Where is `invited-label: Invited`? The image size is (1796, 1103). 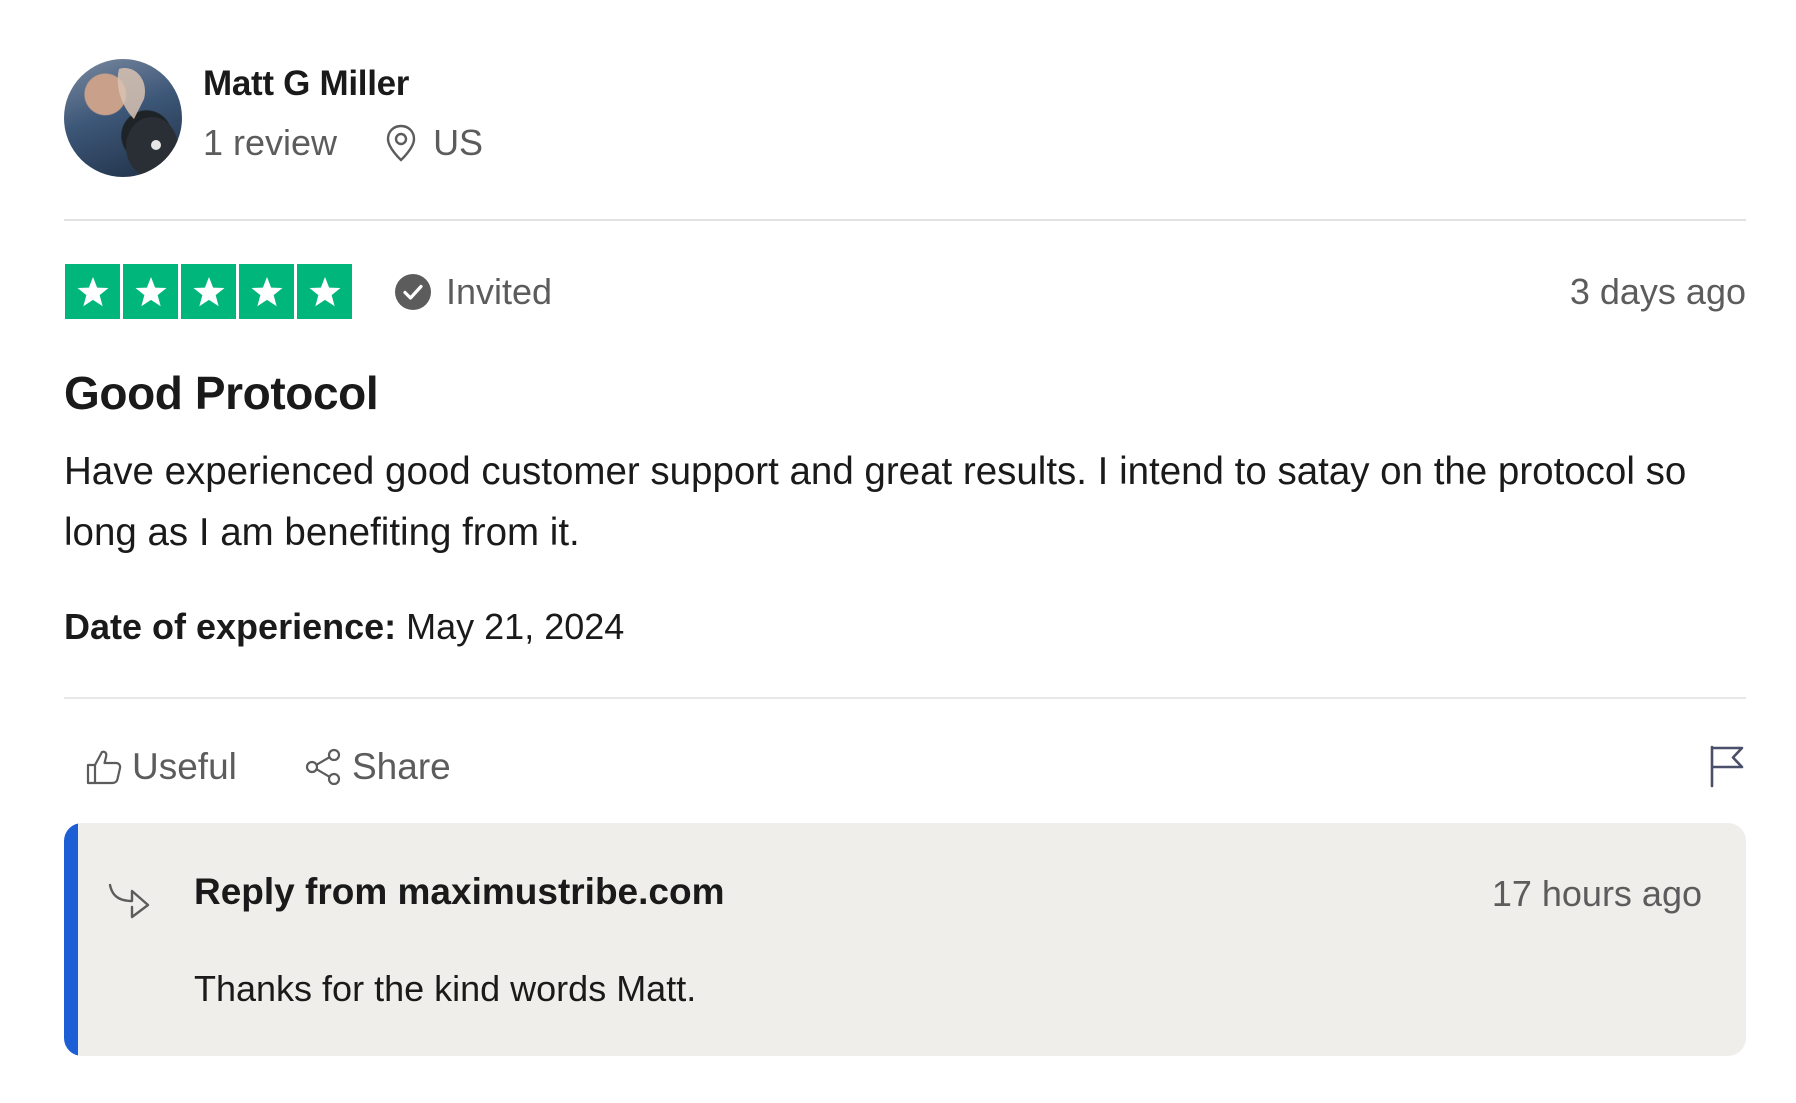
invited-label: Invited is located at coordinates (499, 291).